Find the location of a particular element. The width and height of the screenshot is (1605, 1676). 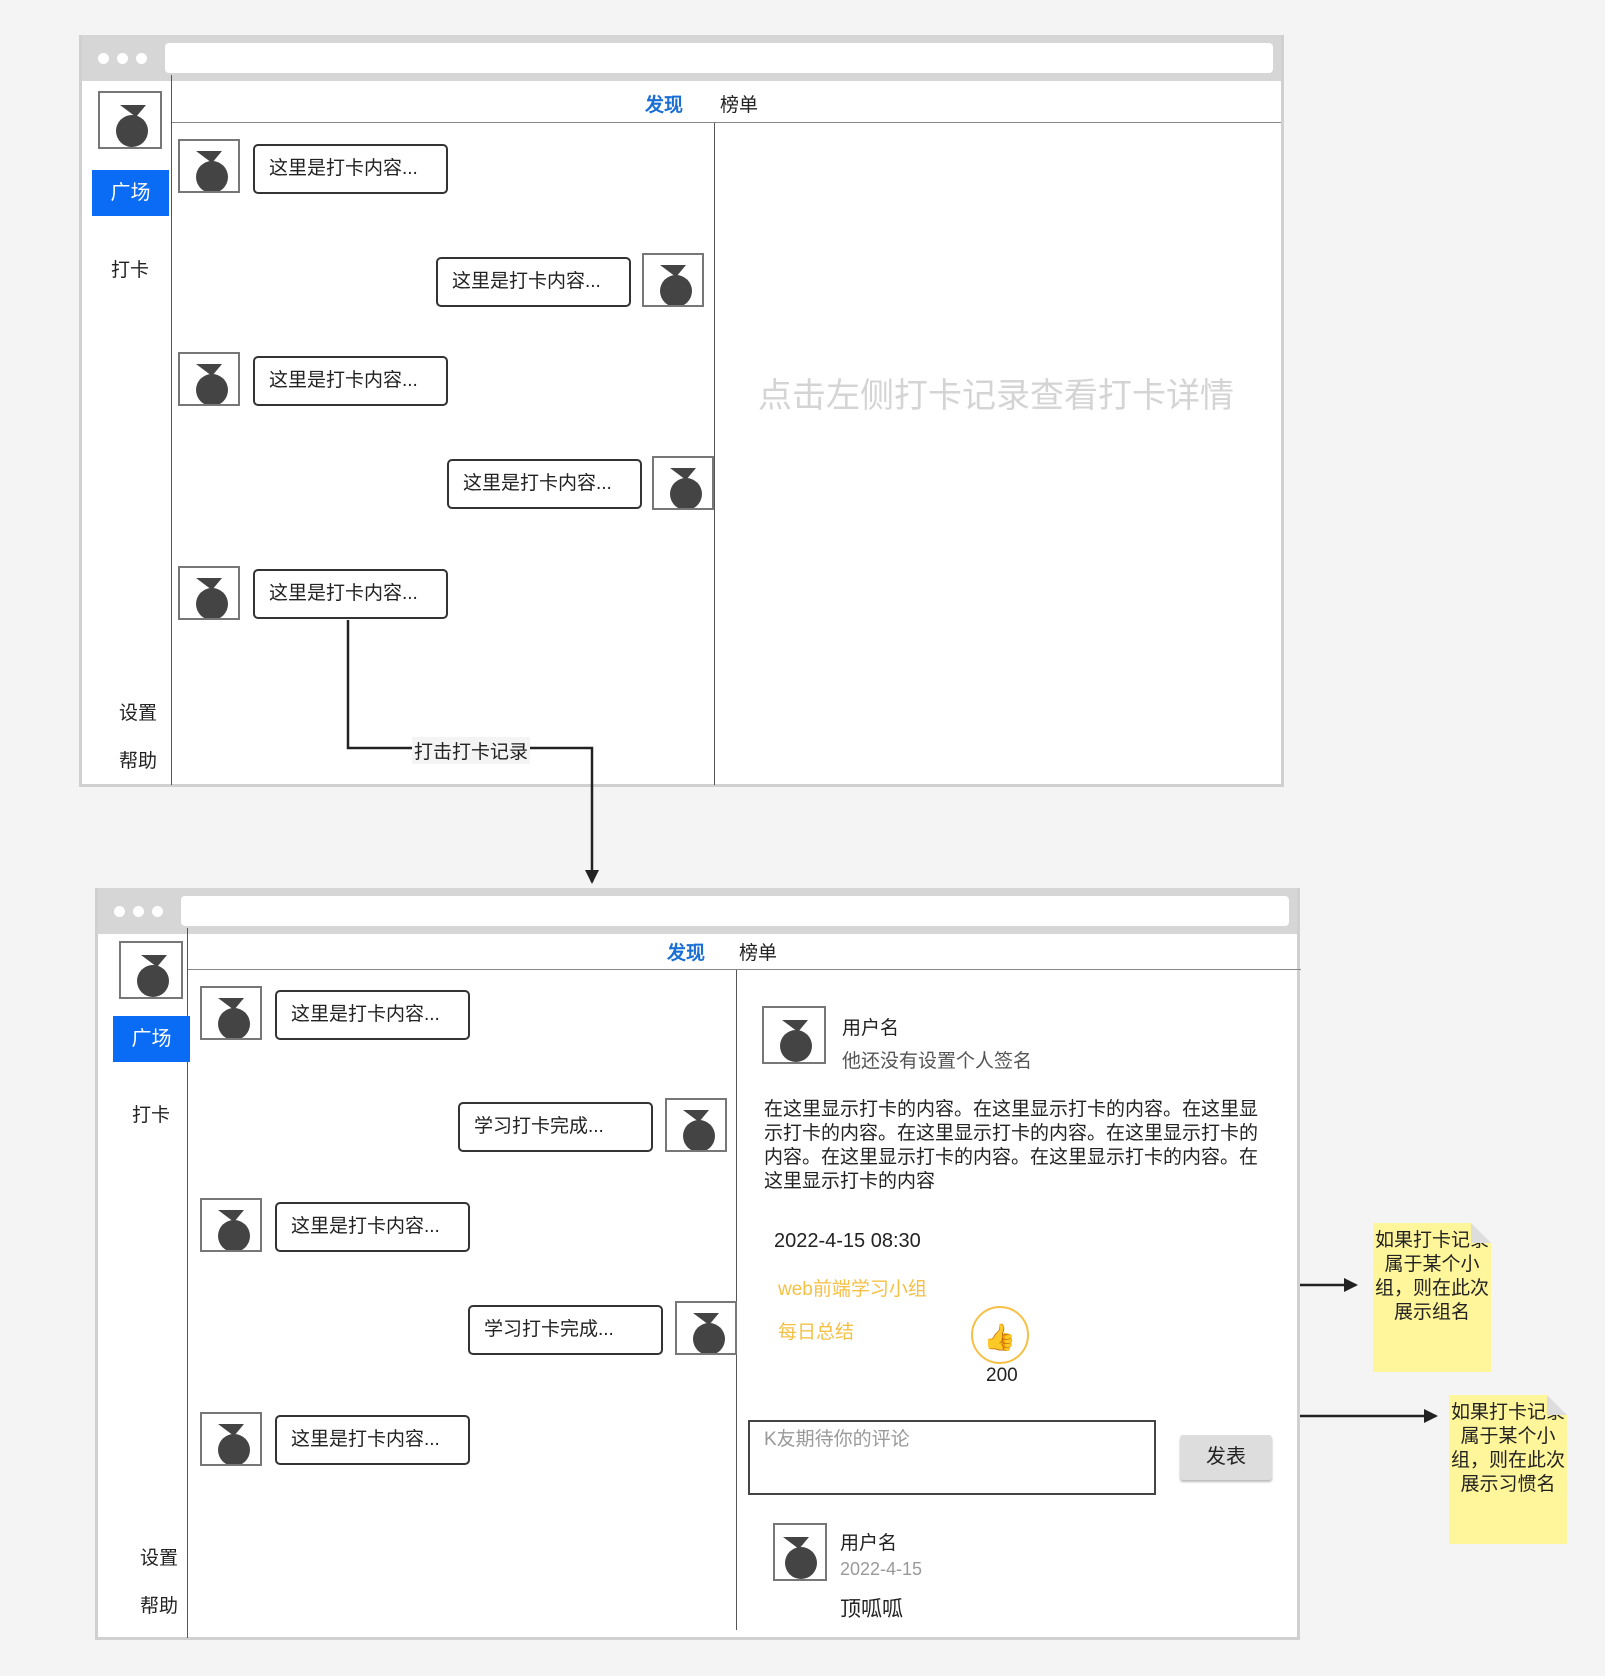

author-username: 用户名 is located at coordinates (871, 1028).